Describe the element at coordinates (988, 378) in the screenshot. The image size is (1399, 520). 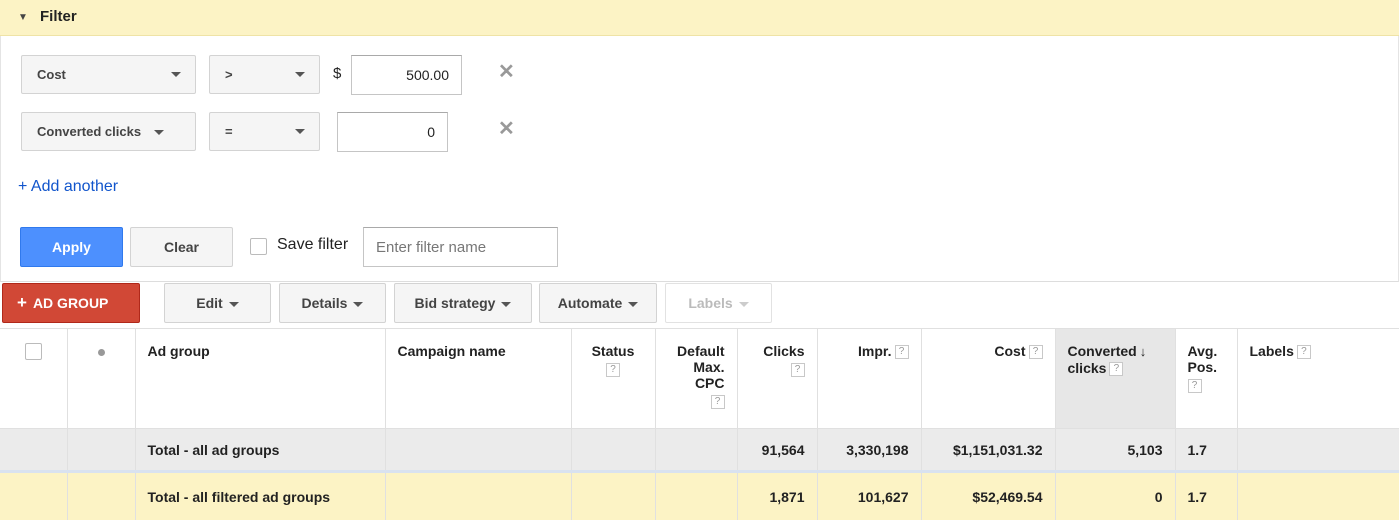
I see `col-header-cost: Cost?` at that location.